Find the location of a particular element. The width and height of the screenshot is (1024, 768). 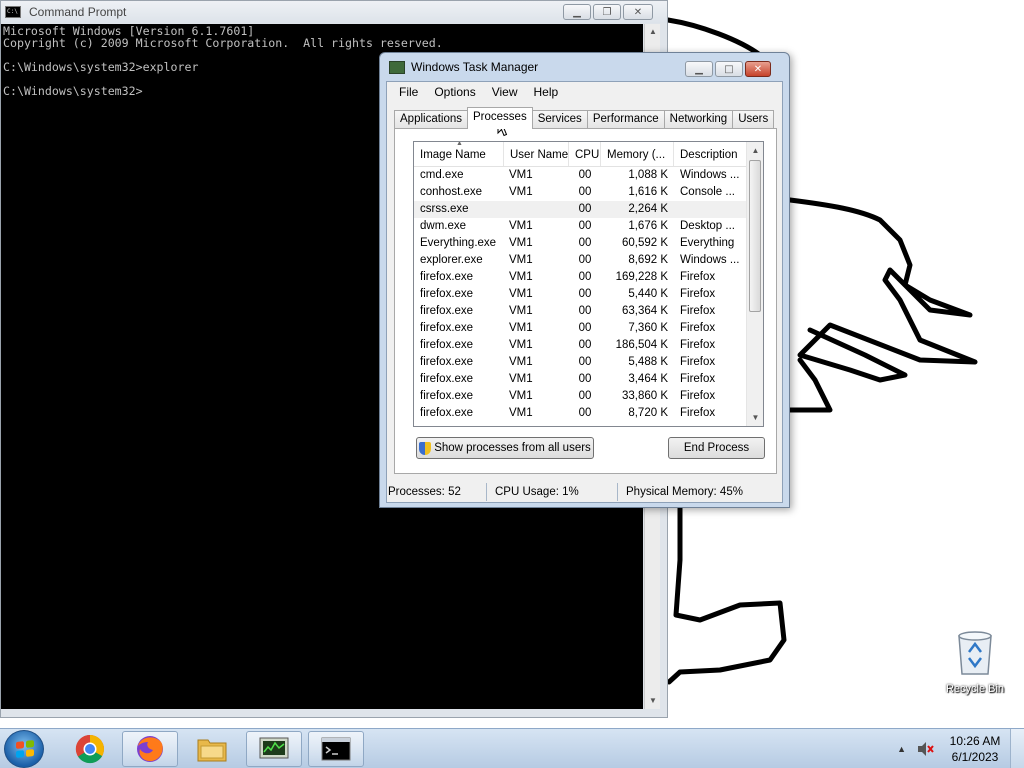

process-list-scrollbar: ▲ ▼ is located at coordinates (754, 284).